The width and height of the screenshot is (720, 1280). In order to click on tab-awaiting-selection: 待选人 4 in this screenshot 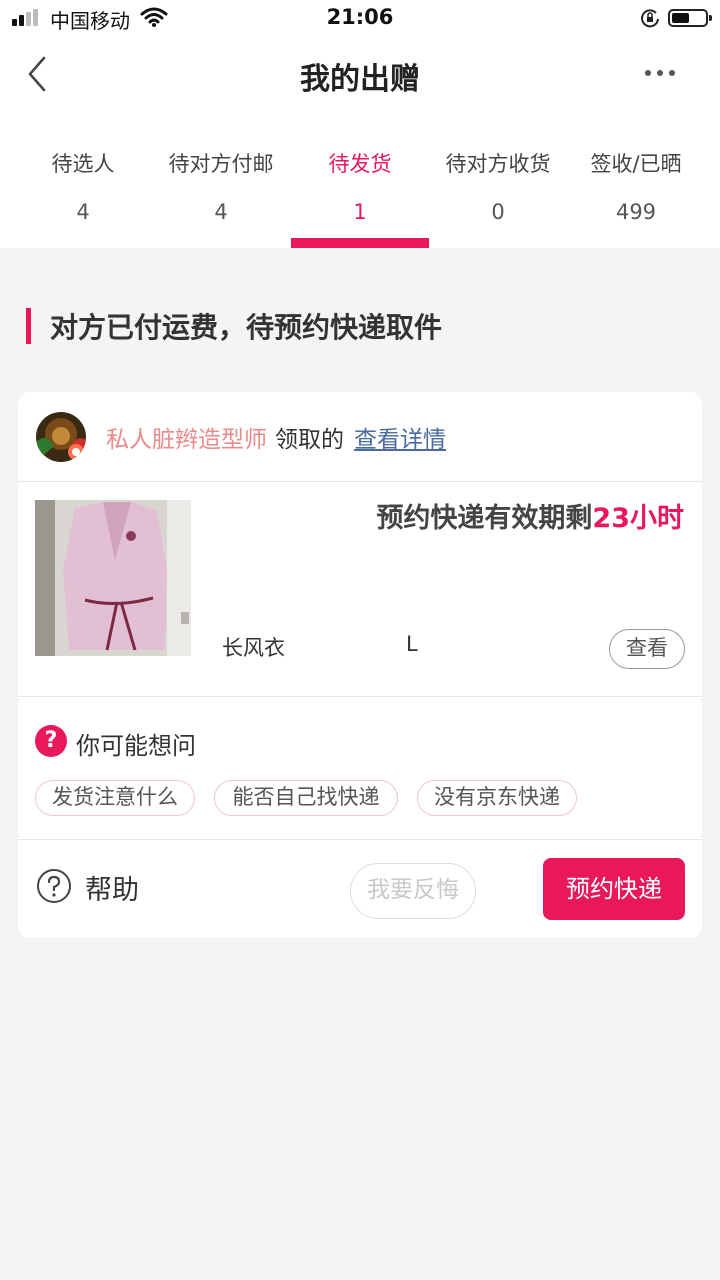, I will do `click(83, 194)`.